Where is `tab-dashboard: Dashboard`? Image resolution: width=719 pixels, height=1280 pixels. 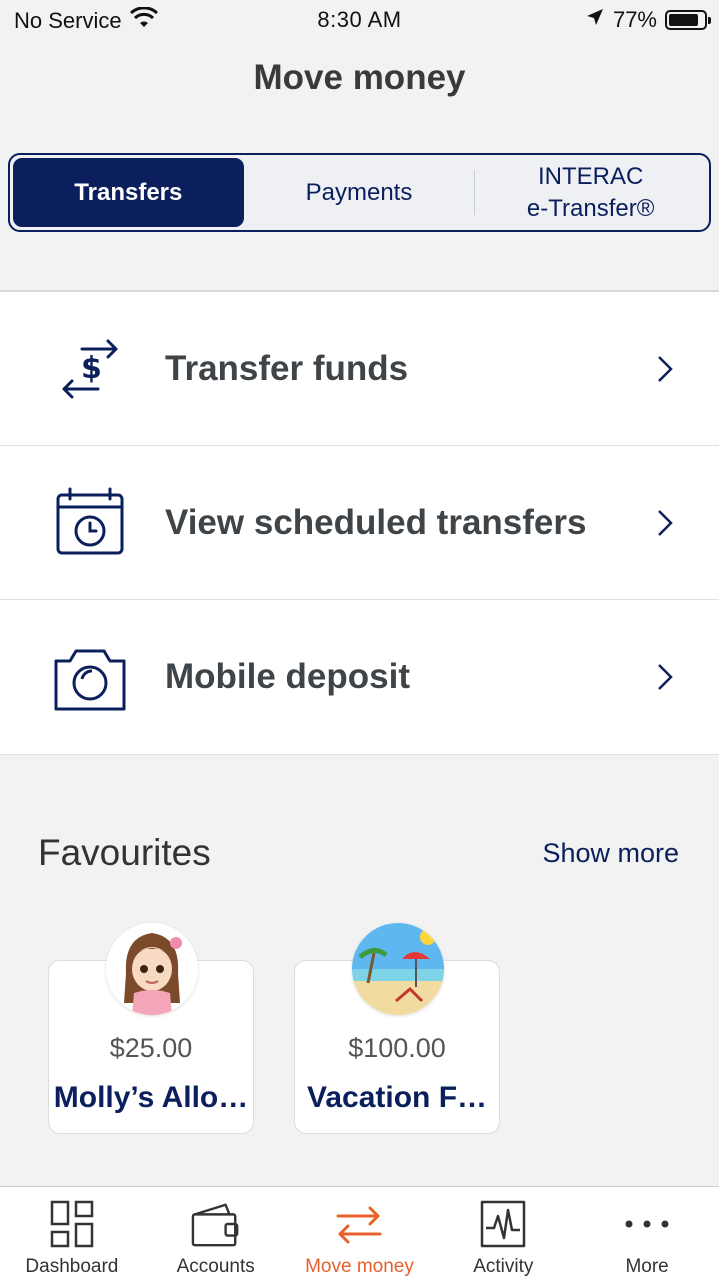 tab-dashboard: Dashboard is located at coordinates (72, 1233).